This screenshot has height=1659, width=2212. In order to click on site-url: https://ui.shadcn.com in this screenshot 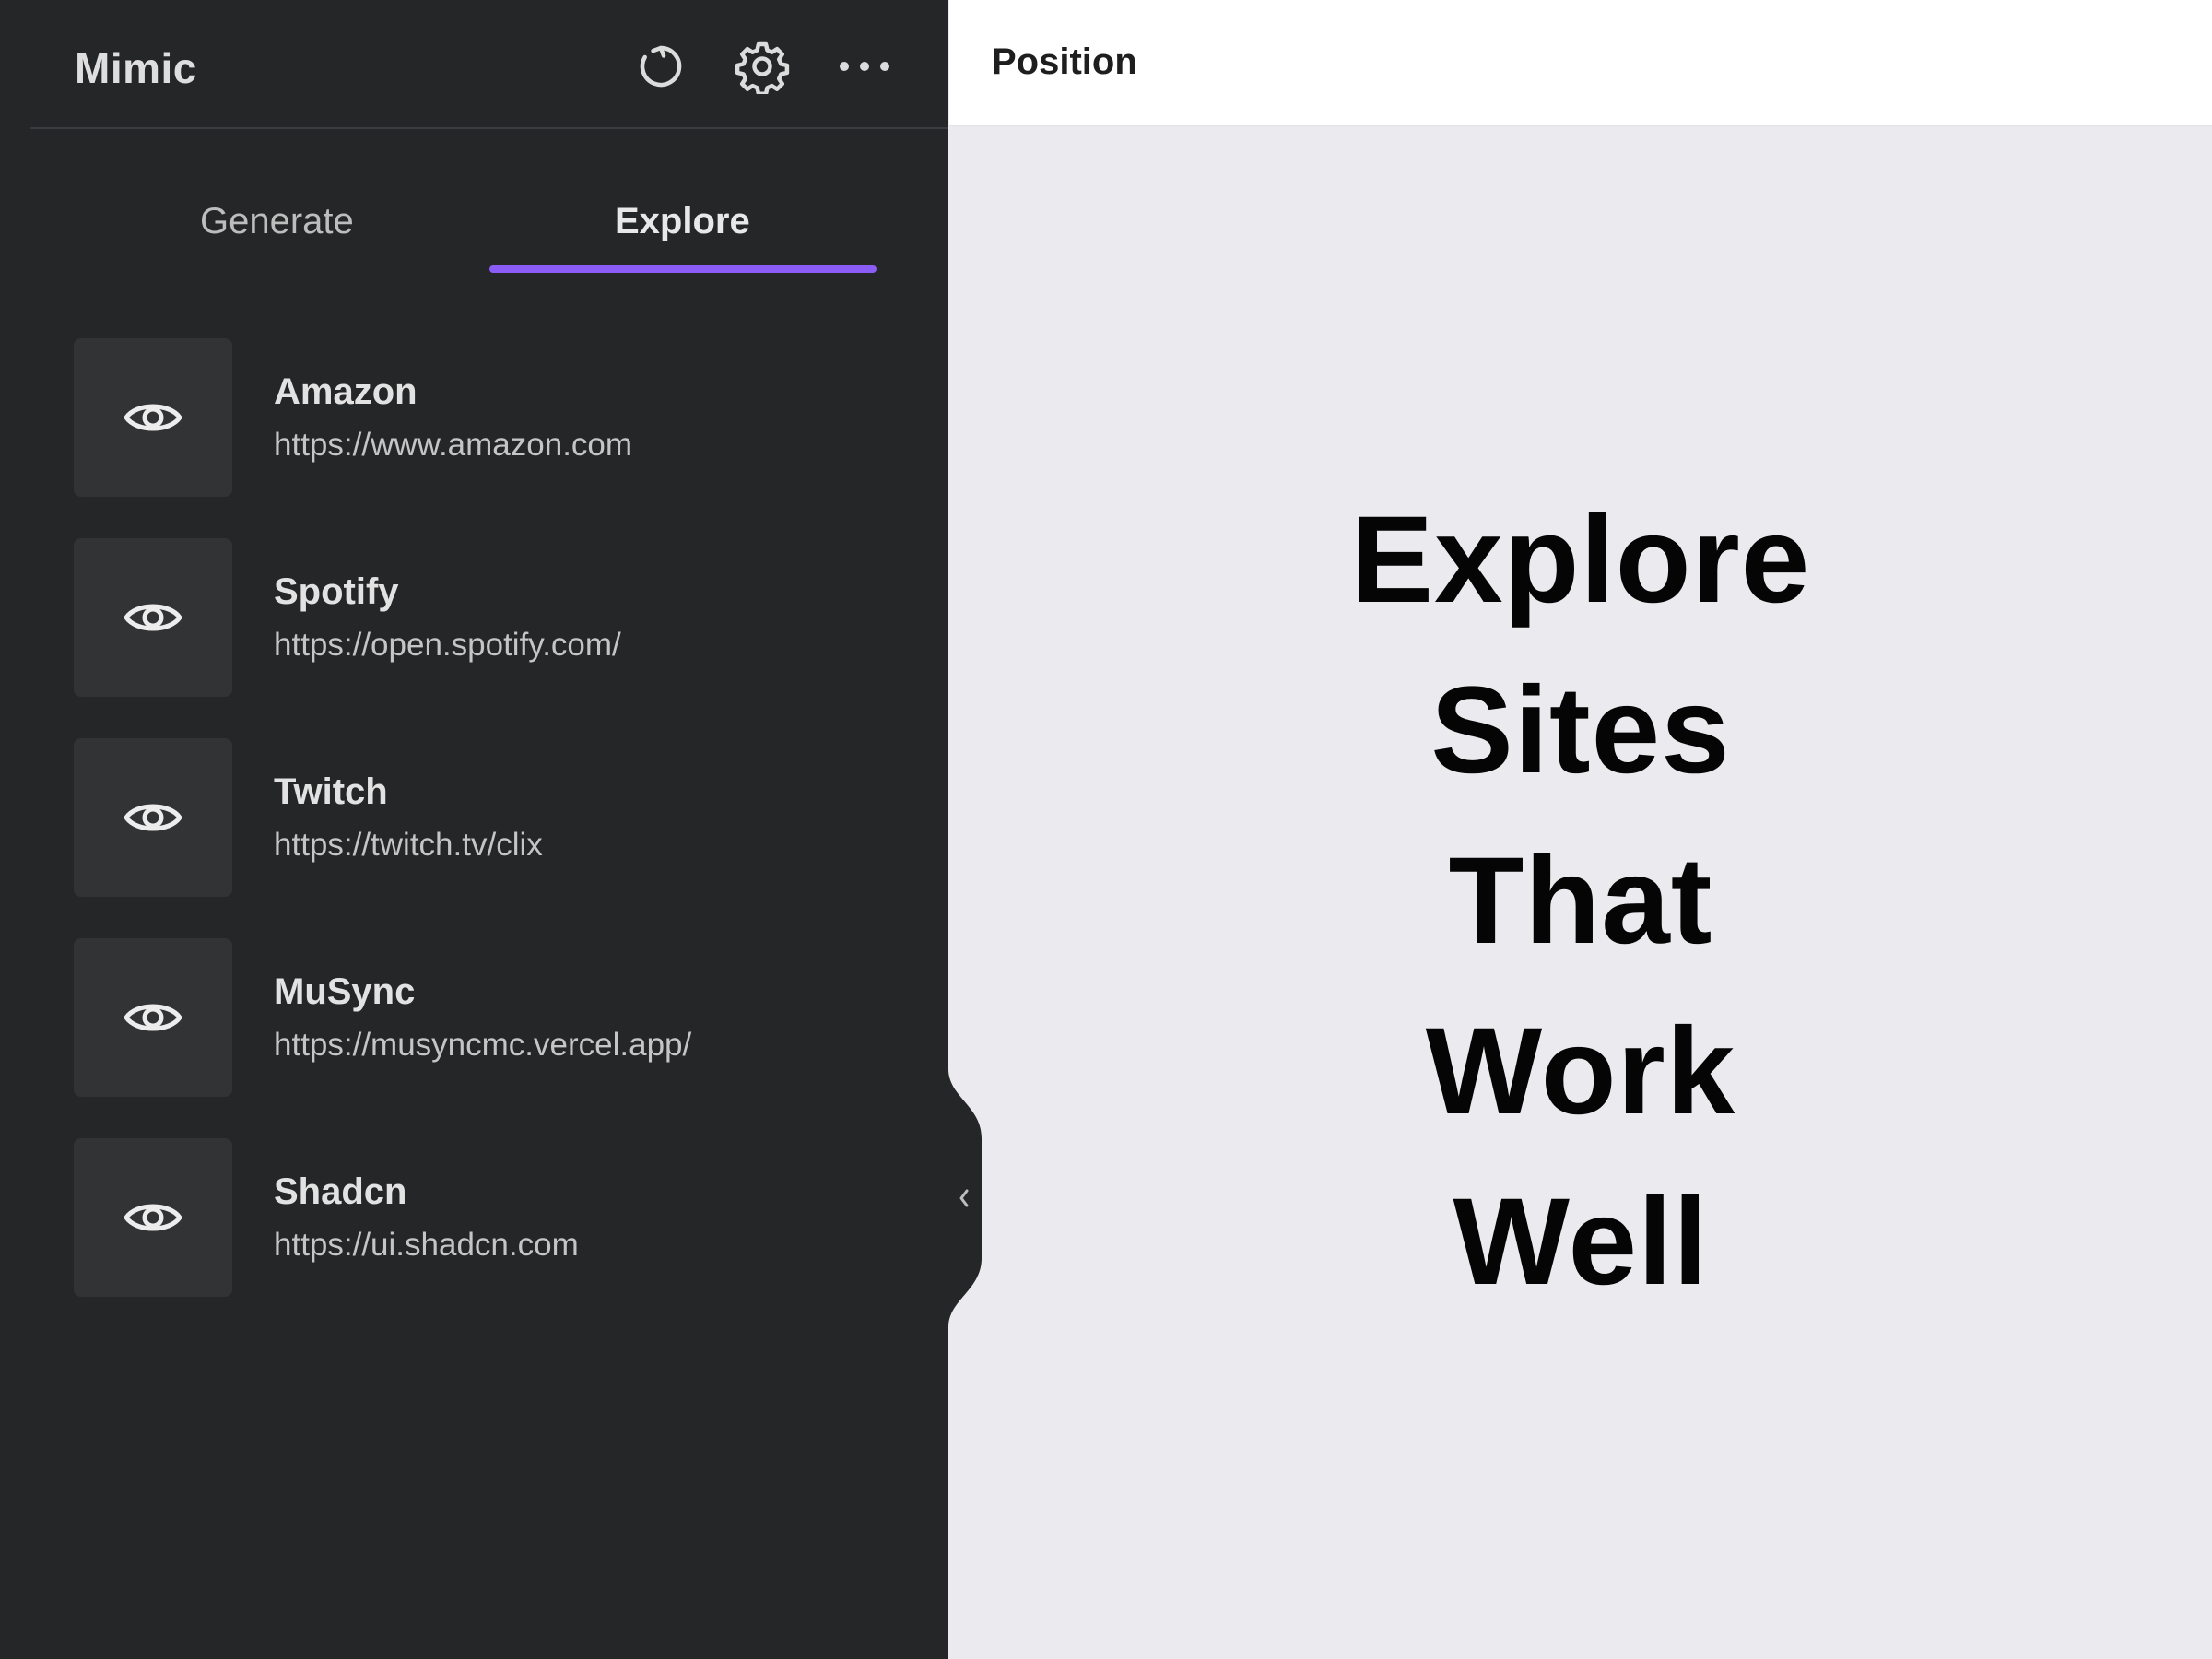, I will do `click(426, 1245)`.